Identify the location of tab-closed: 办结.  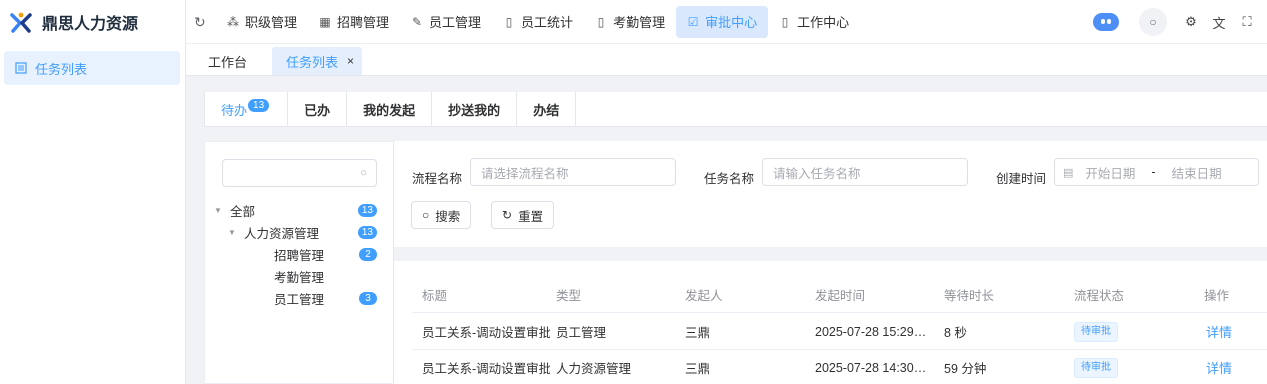
(547, 109).